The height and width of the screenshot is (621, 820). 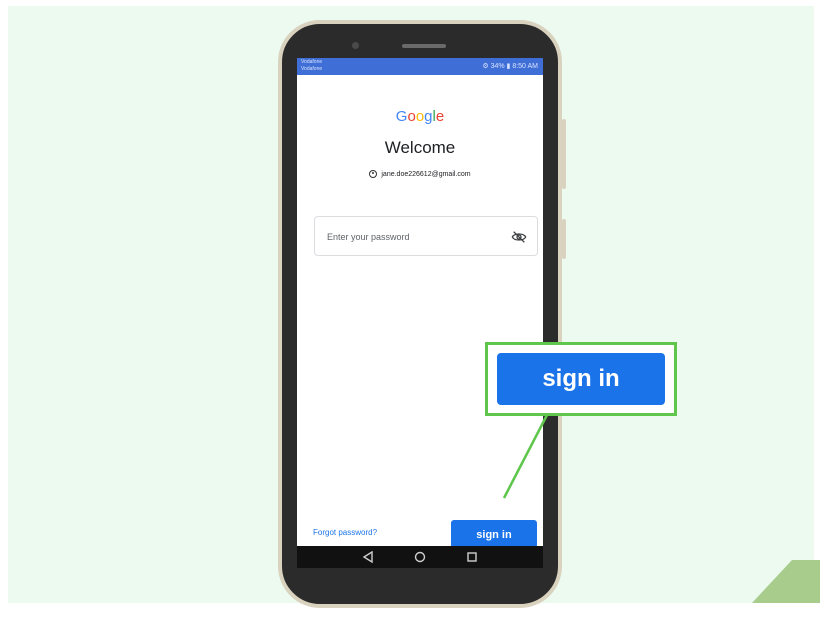 What do you see at coordinates (412, 237) in the screenshot?
I see `password-input` at bounding box center [412, 237].